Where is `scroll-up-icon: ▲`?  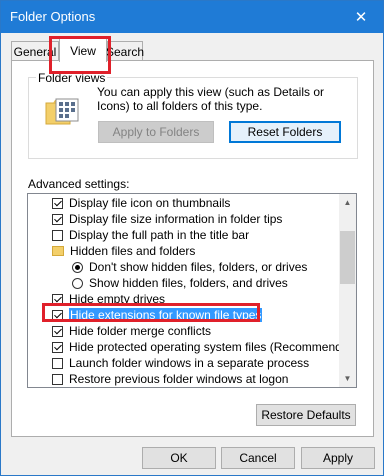
scroll-up-icon: ▲ is located at coordinates (347, 202).